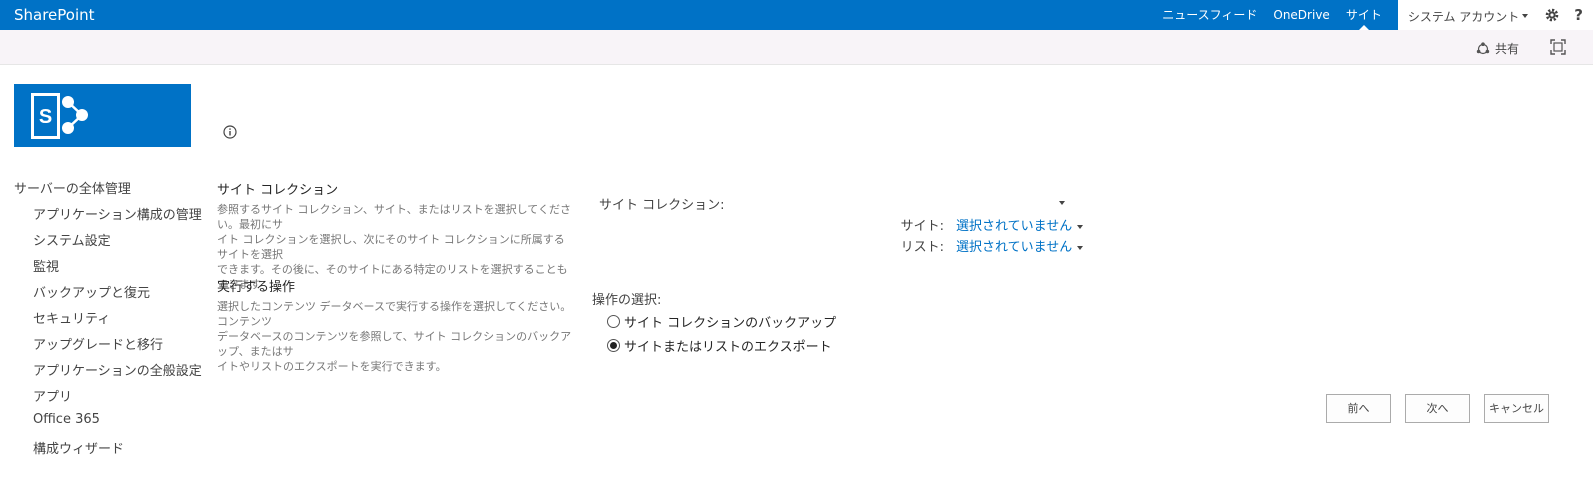 This screenshot has width=1593, height=504. Describe the element at coordinates (1062, 203) in the screenshot. I see `site-collection-dropdown` at that location.